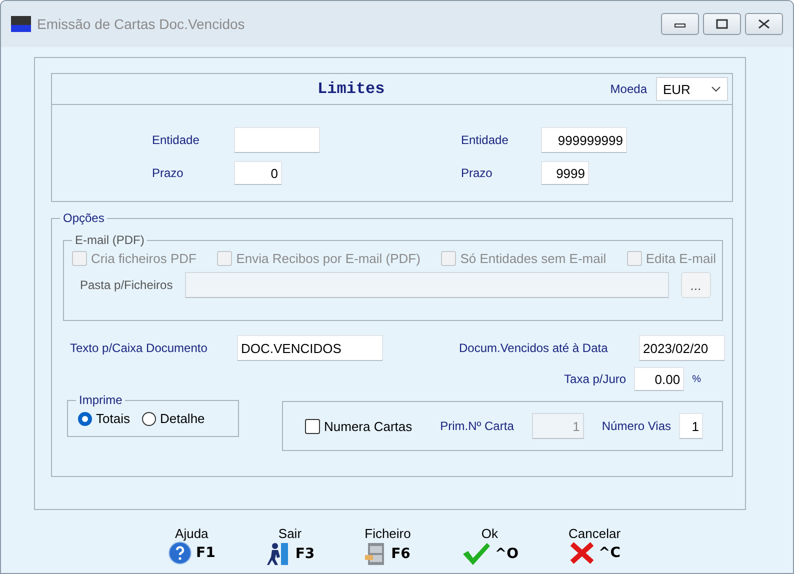  I want to click on input-field: 0.00, so click(659, 379).